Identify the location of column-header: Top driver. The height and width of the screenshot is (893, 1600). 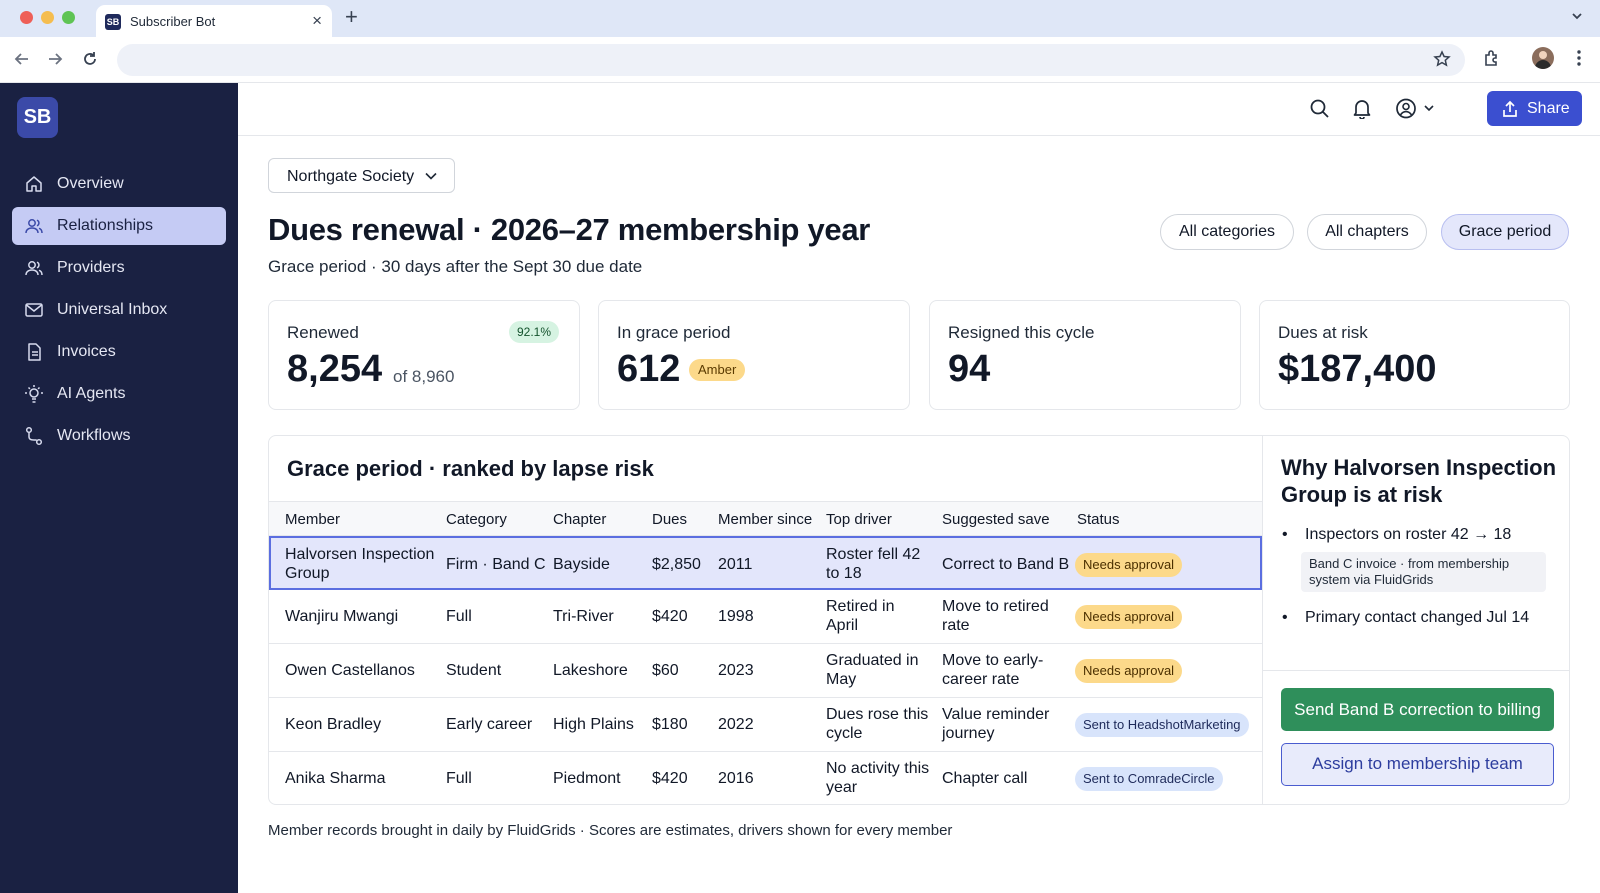
(859, 519).